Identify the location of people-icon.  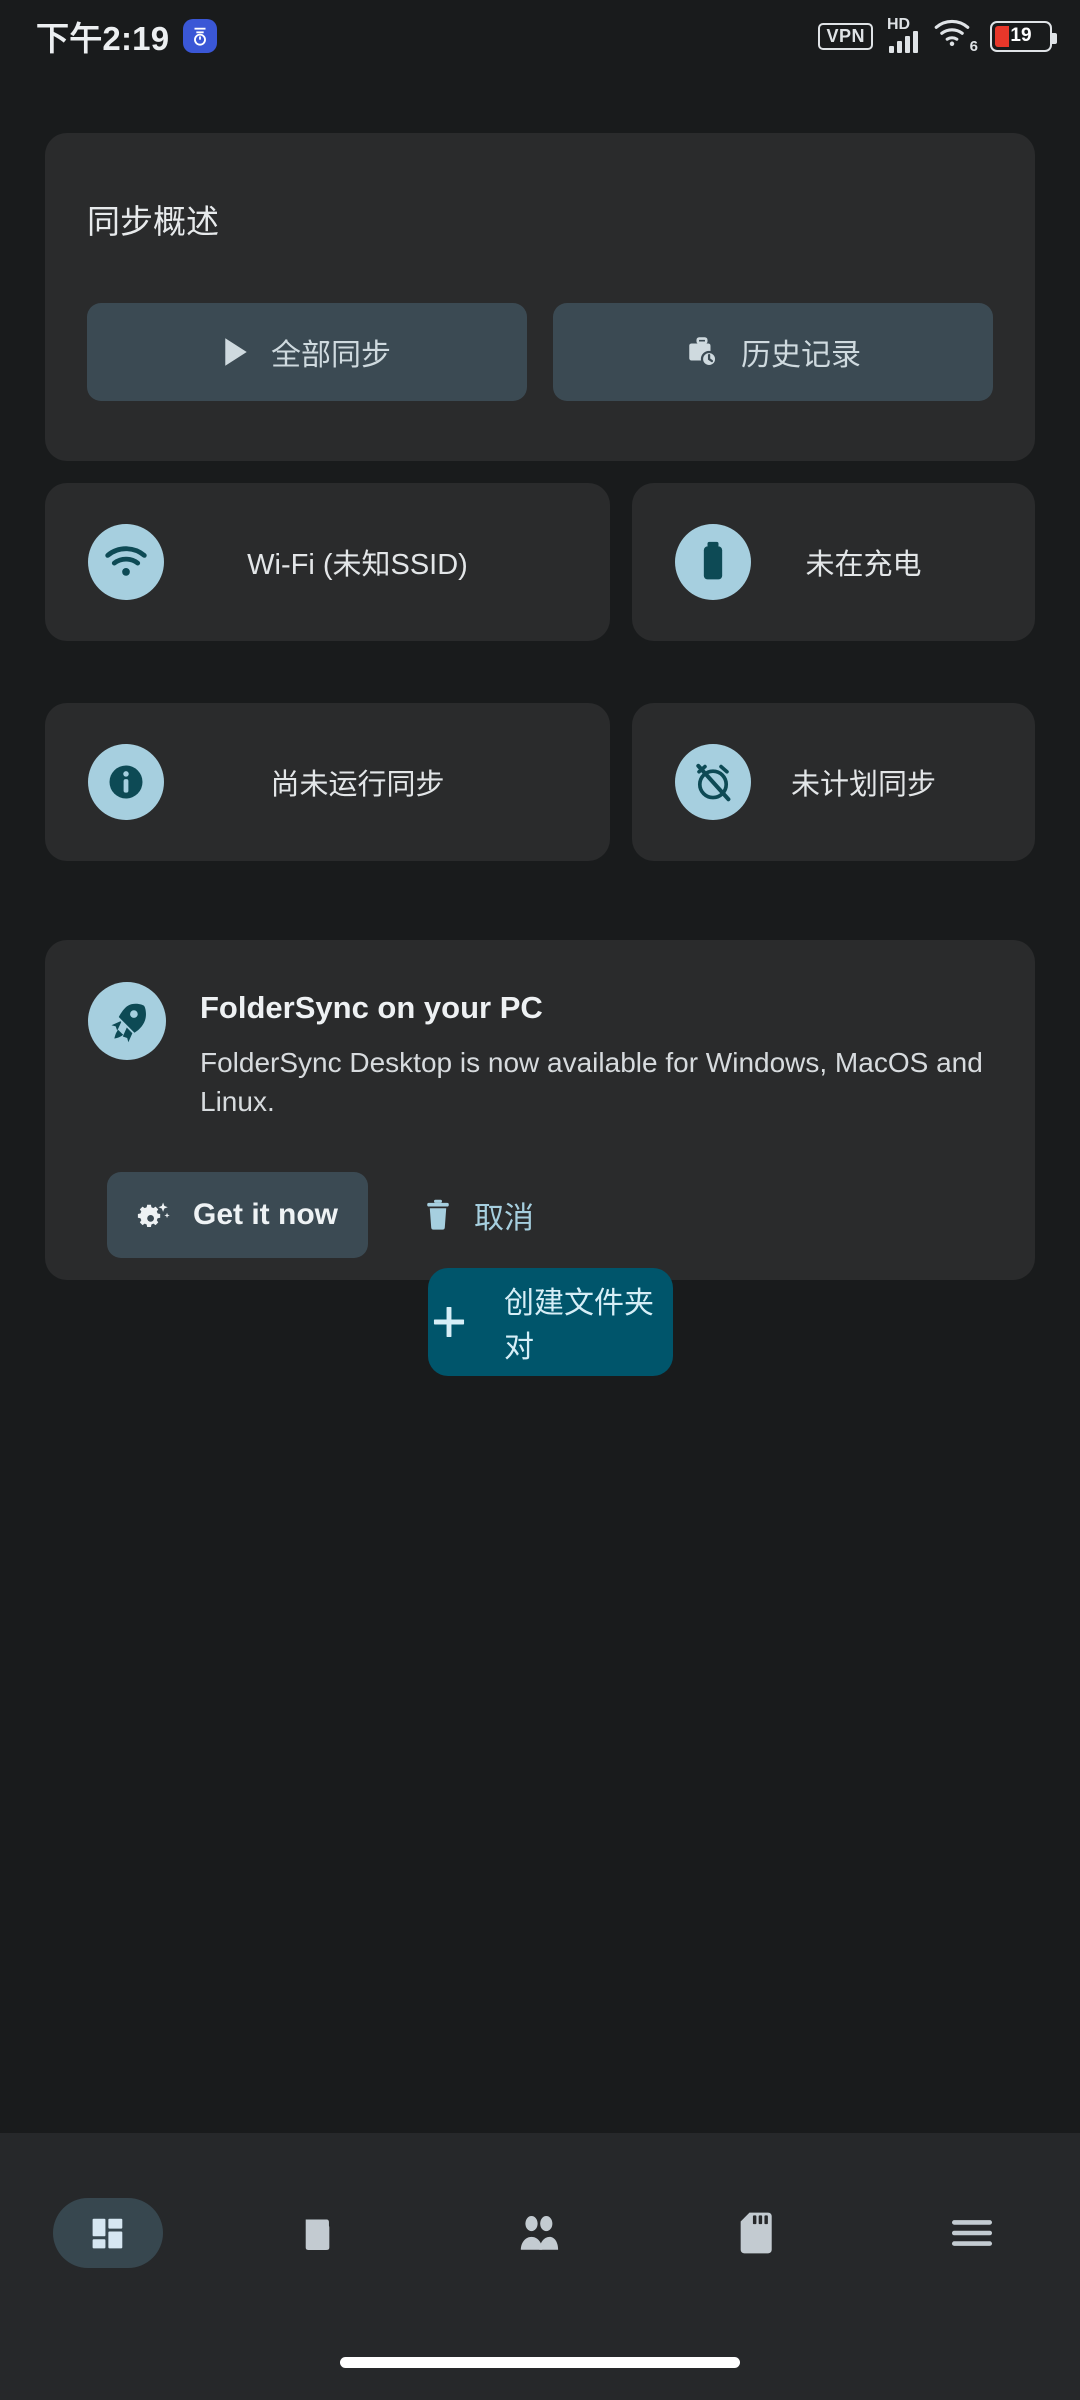
(540, 2233).